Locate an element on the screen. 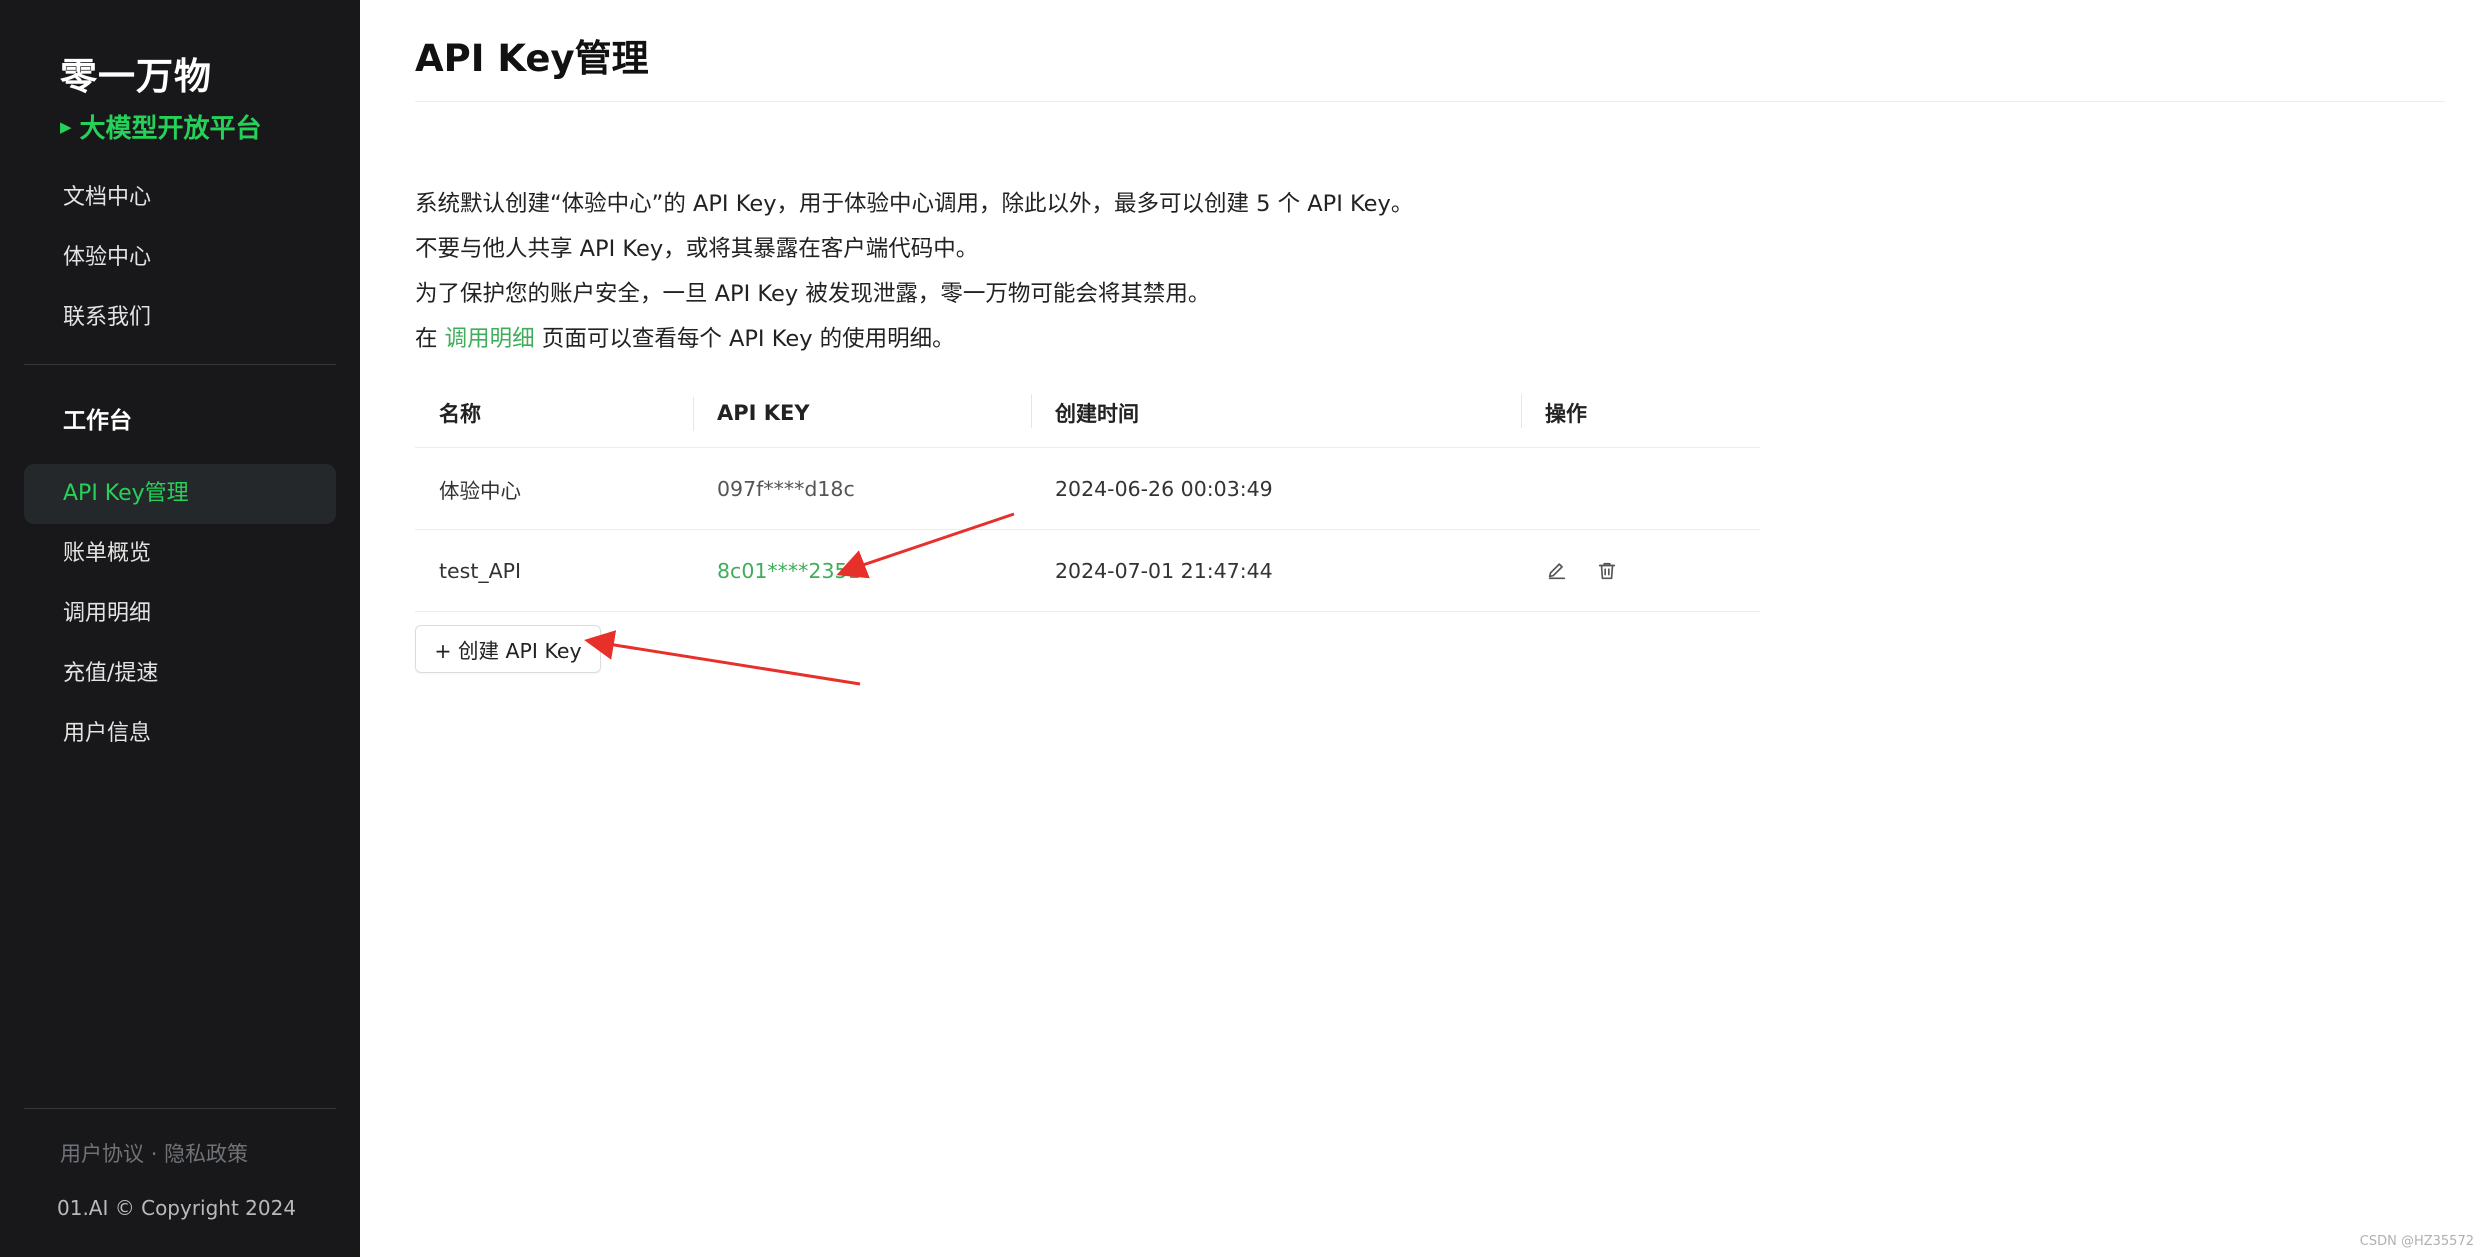 The height and width of the screenshot is (1257, 2488). info-line: 在 调用明细 页面可以查看每个 API Key 的使用明细。 is located at coordinates (914, 339).